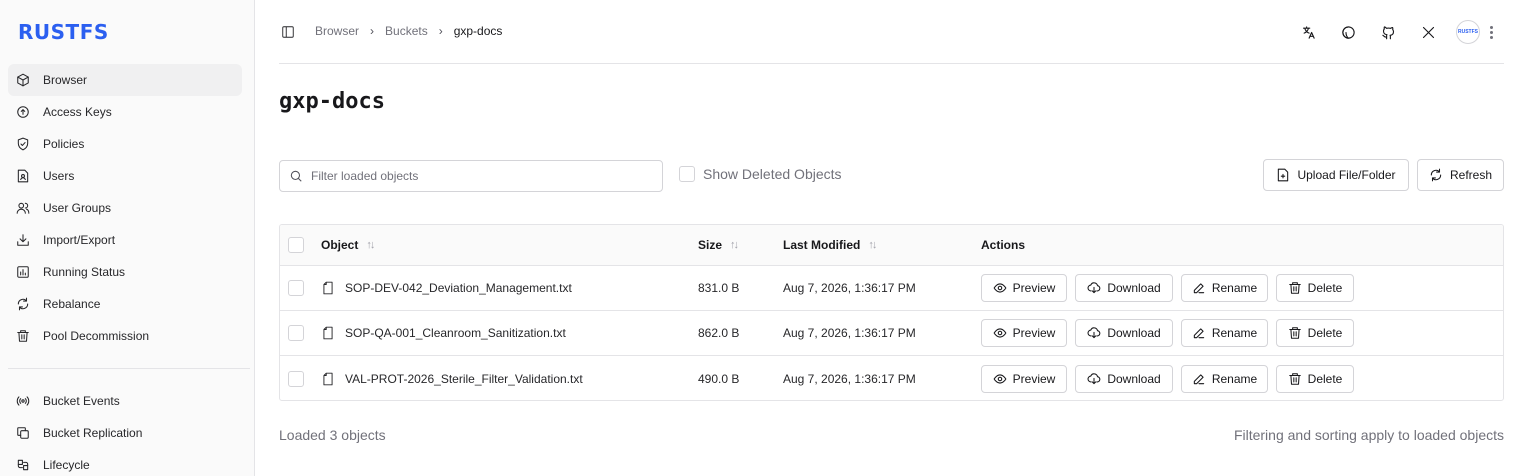 This screenshot has width=1519, height=476. Describe the element at coordinates (23, 304) in the screenshot. I see `refresh-icon` at that location.